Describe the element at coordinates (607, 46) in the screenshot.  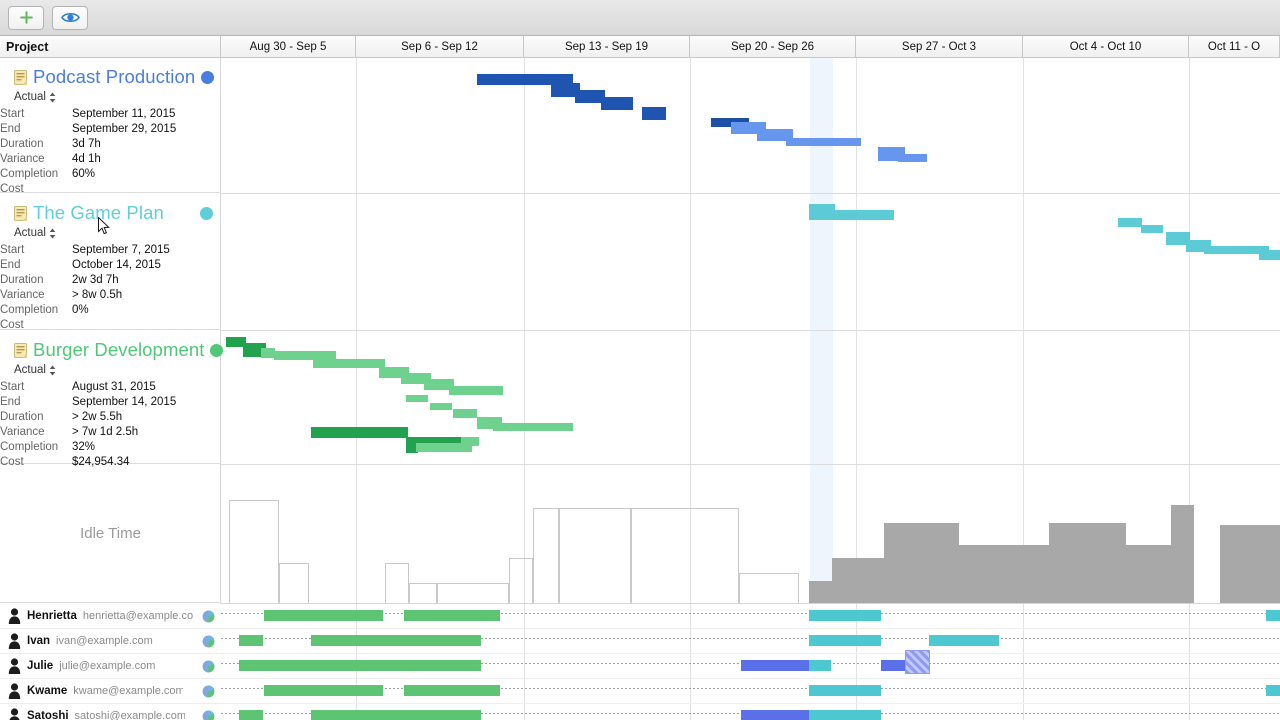
I see `week-header-2: Sep 13 - Sep 19` at that location.